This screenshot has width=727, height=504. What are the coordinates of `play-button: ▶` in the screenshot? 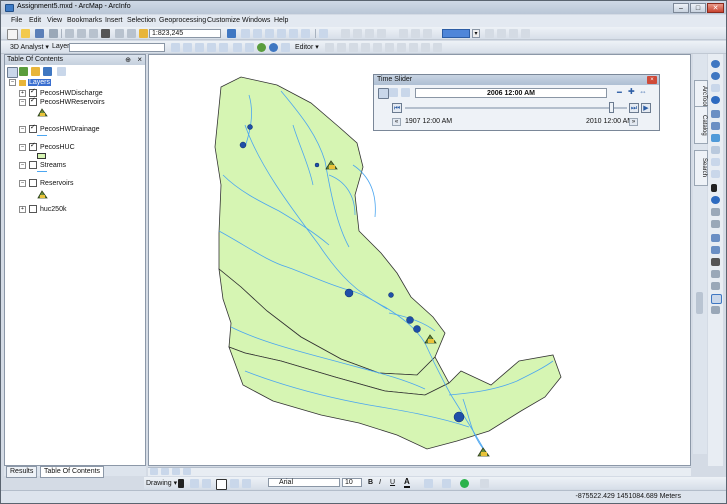 It's located at (646, 108).